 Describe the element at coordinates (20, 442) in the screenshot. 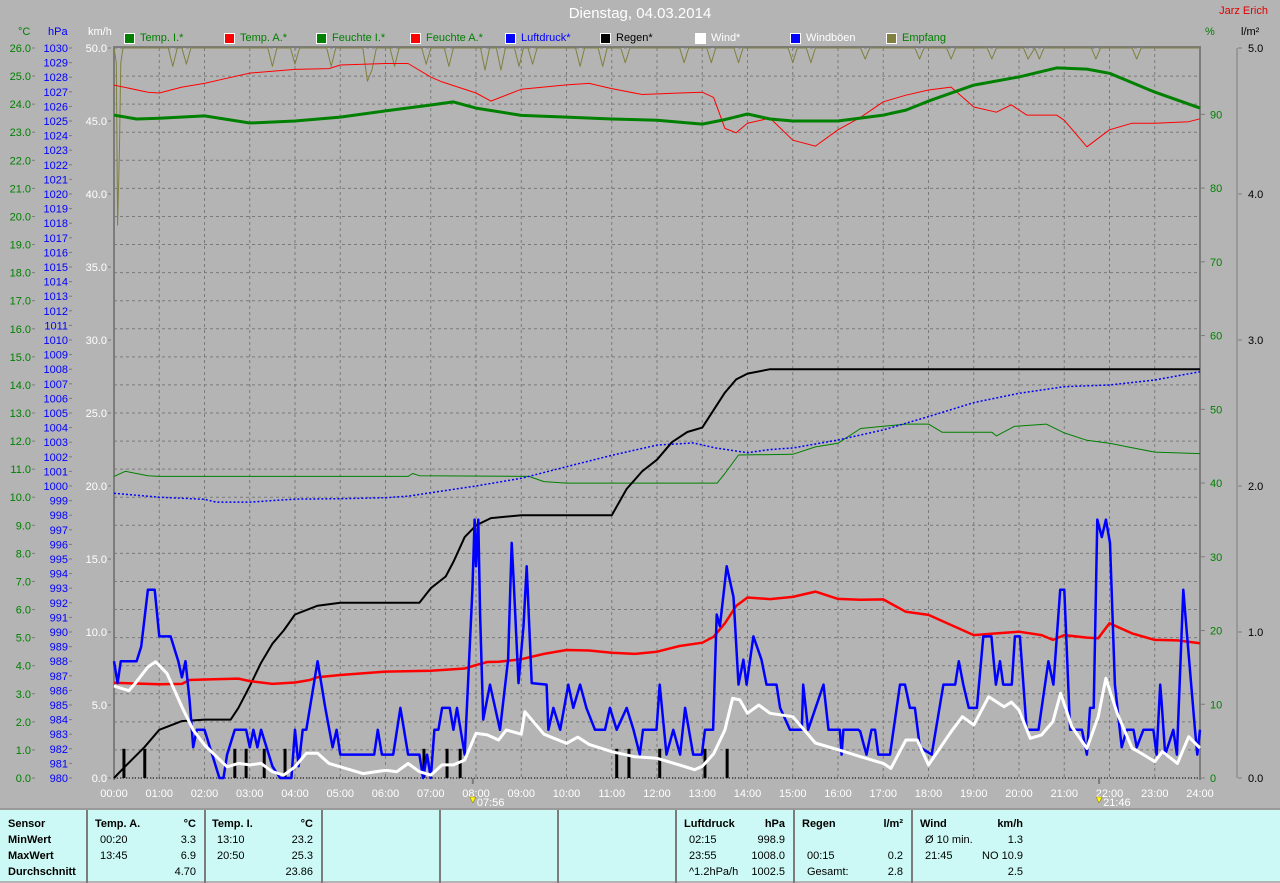

I see `axis-tick-label: 12.0` at that location.